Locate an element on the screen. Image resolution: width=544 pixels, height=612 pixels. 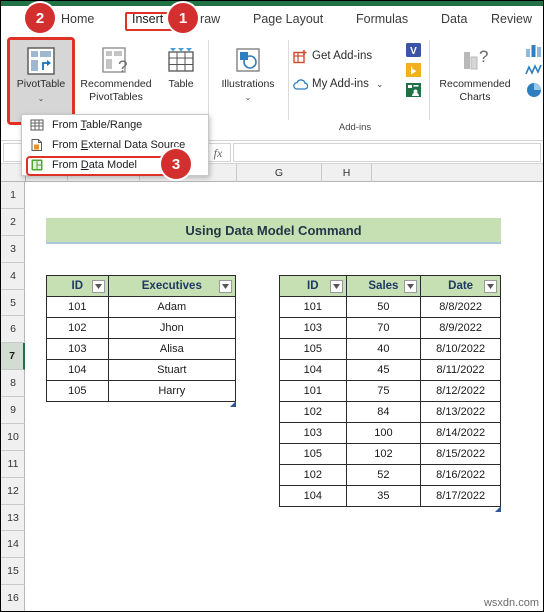
row-header-2: 2 is located at coordinates (13, 222).